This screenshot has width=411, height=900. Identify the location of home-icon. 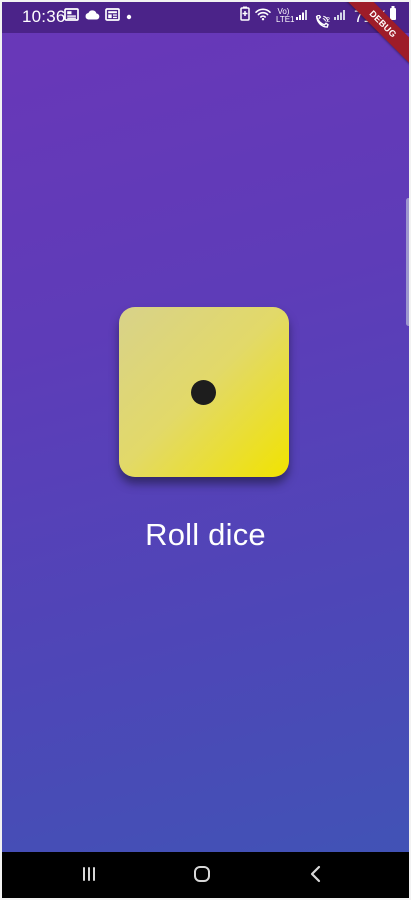
(202, 876).